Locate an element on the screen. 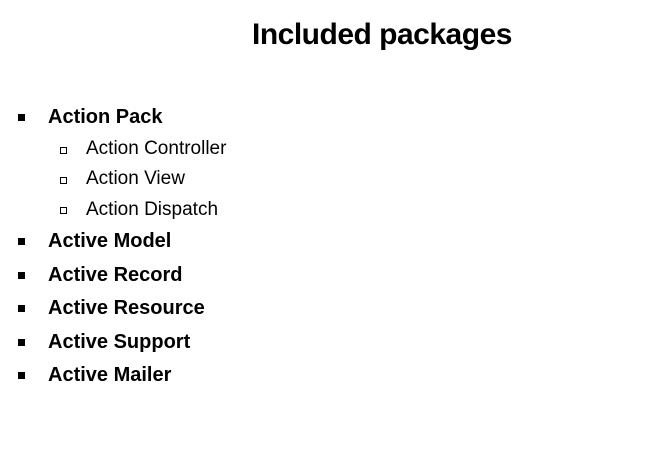 This screenshot has height=460, width=650. list-item-active-model: Active Model is located at coordinates (110, 241).